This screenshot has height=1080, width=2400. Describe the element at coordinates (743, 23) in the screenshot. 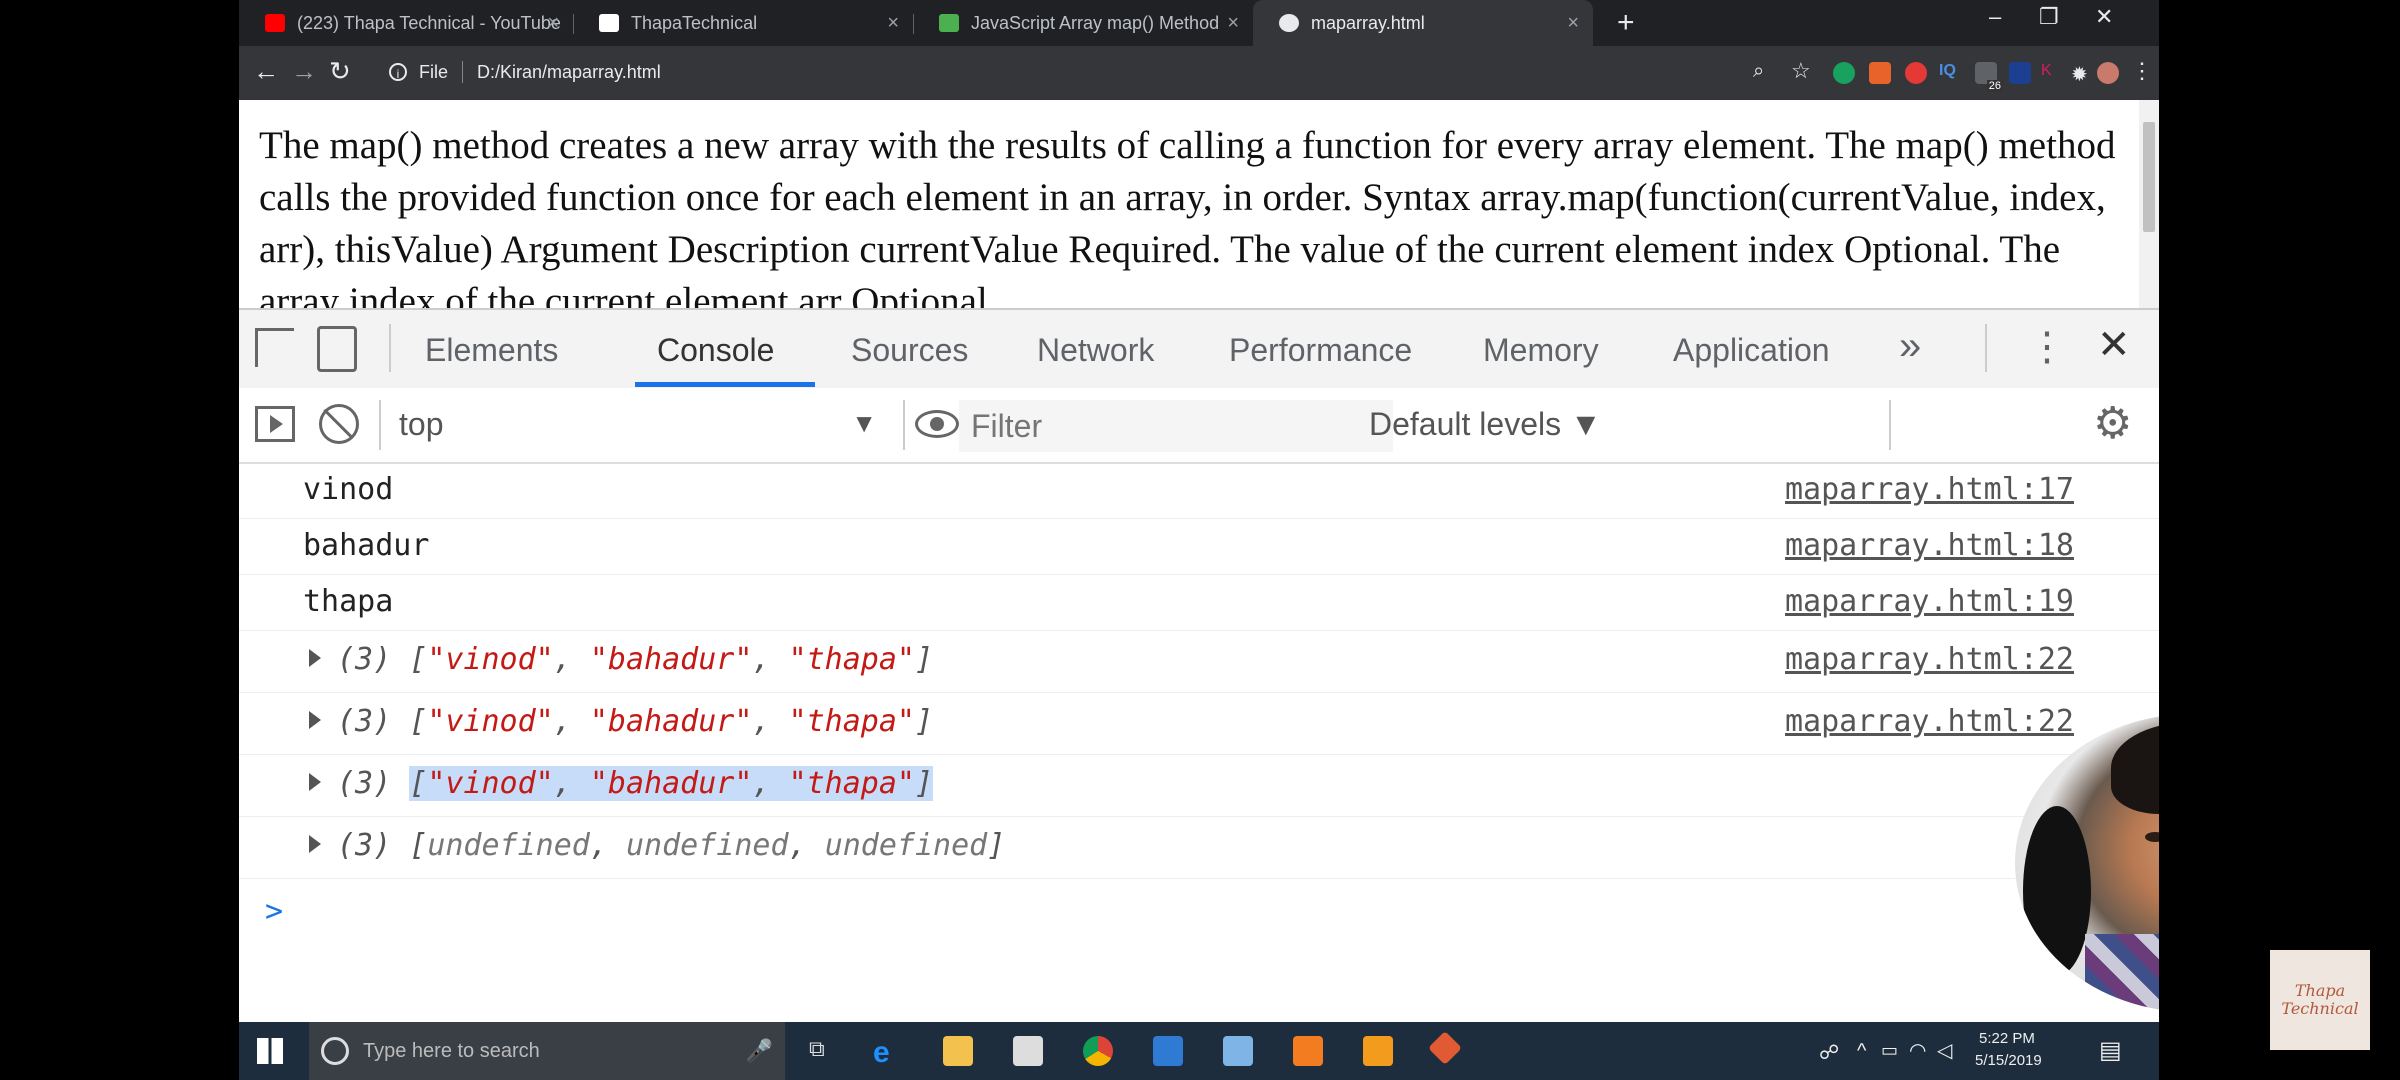

I see `tab-thapatechnical: ThapaTechnical ×` at that location.